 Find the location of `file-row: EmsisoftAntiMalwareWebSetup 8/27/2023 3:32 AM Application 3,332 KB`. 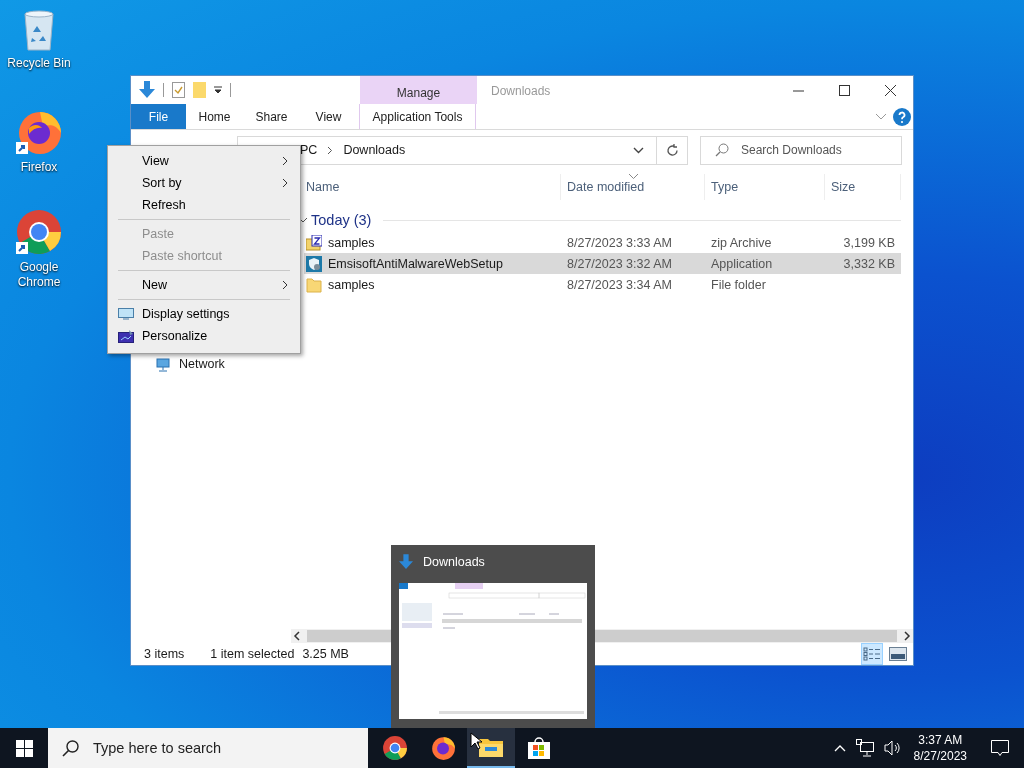

file-row: EmsisoftAntiMalwareWebSetup 8/27/2023 3:32 AM Application 3,332 KB is located at coordinates (602, 263).